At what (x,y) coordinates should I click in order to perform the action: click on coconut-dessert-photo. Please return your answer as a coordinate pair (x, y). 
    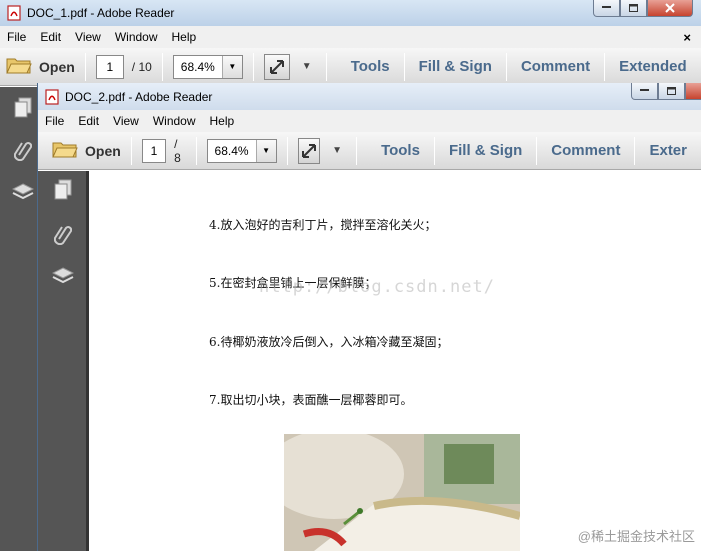
    Looking at the image, I should click on (402, 492).